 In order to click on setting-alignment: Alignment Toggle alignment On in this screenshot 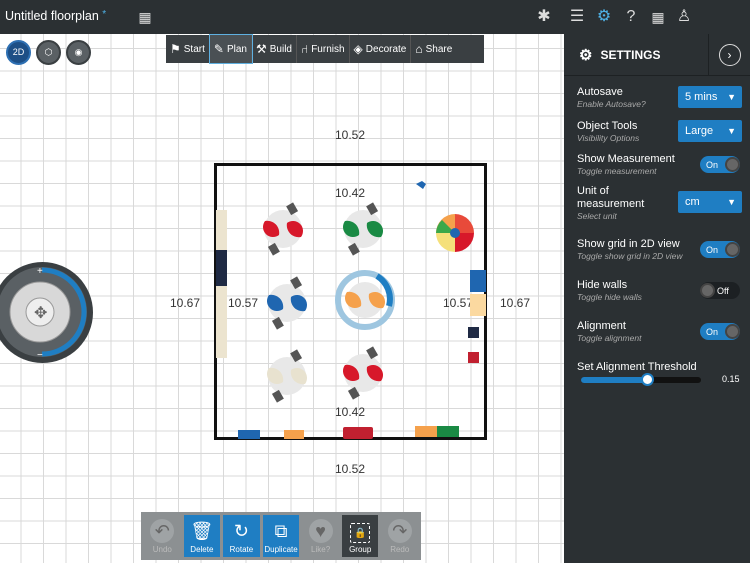, I will do `click(659, 332)`.